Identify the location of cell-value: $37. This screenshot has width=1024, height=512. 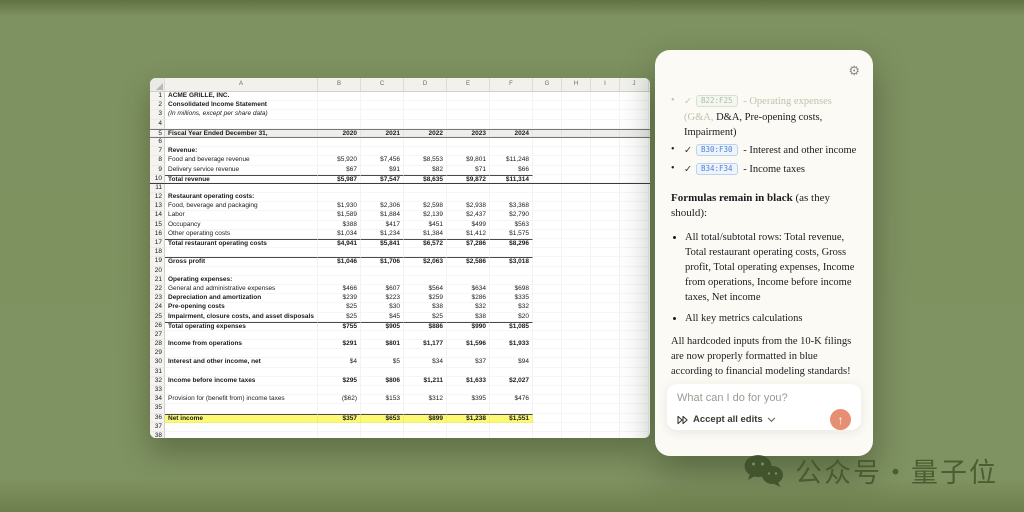
(468, 363).